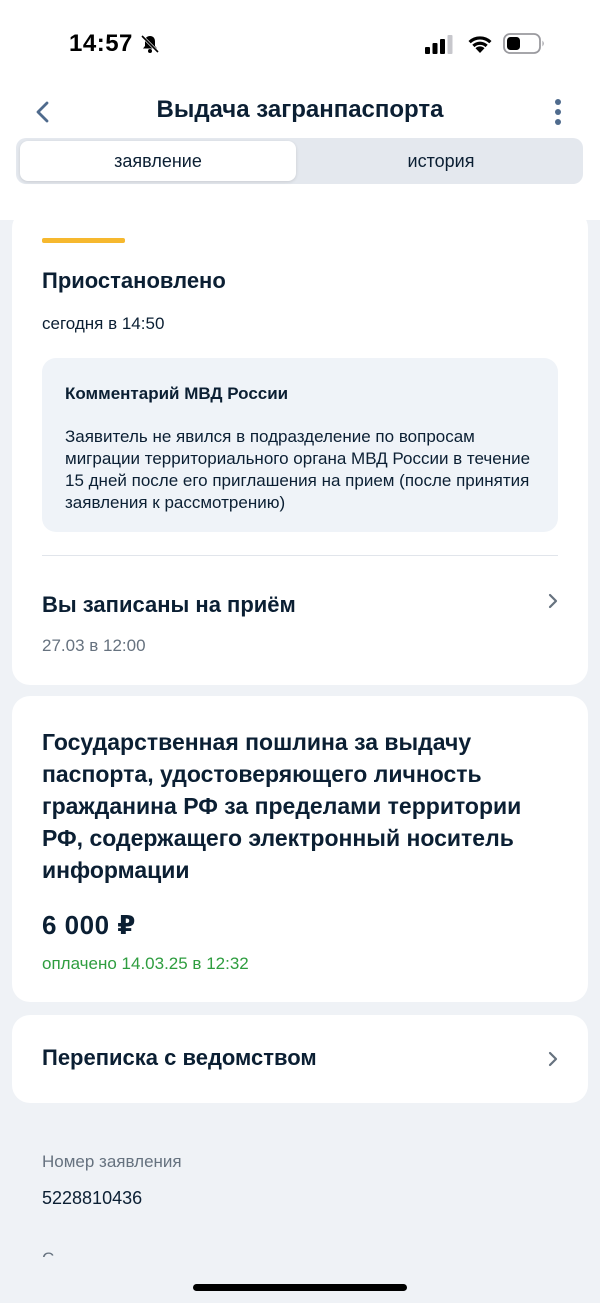 The image size is (600, 1303). I want to click on application-number-label: Номер заявления, so click(112, 1161).